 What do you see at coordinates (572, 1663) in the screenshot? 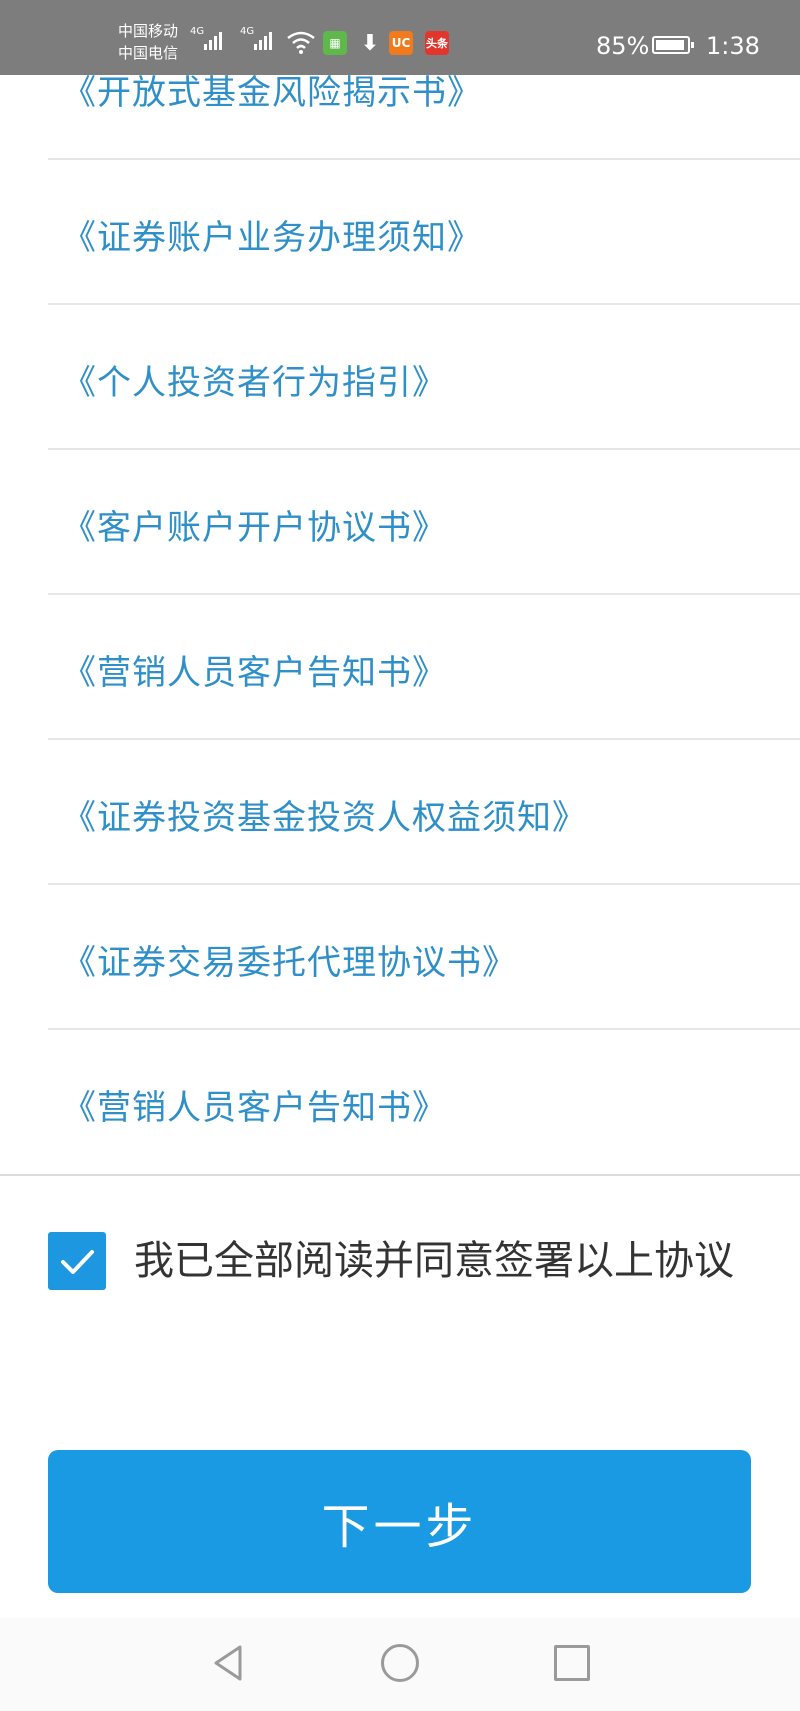
I see `recents-icon` at bounding box center [572, 1663].